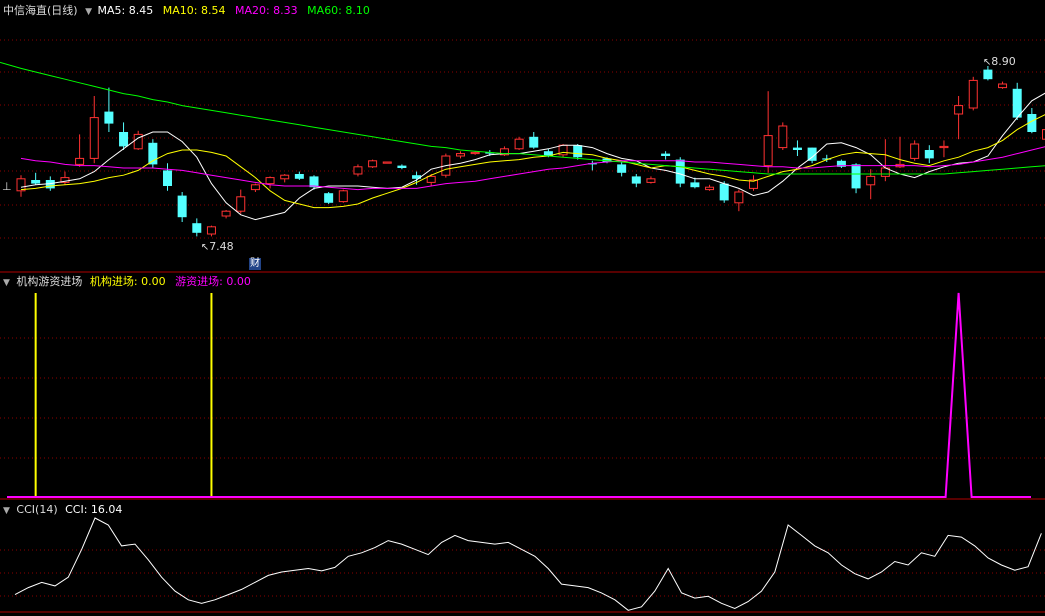  I want to click on ma-line-ma60-lead, so click(11, 65).